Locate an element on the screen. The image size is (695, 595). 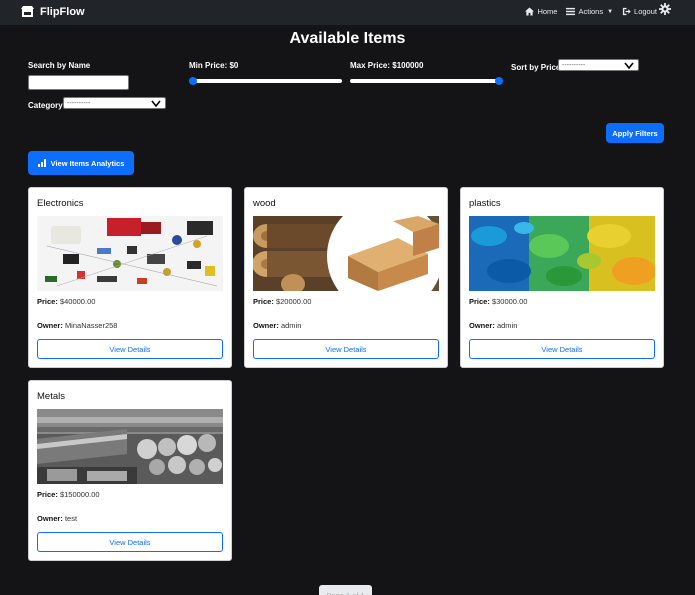
nav-actions-dropdown: Actions ▼ is located at coordinates (589, 11).